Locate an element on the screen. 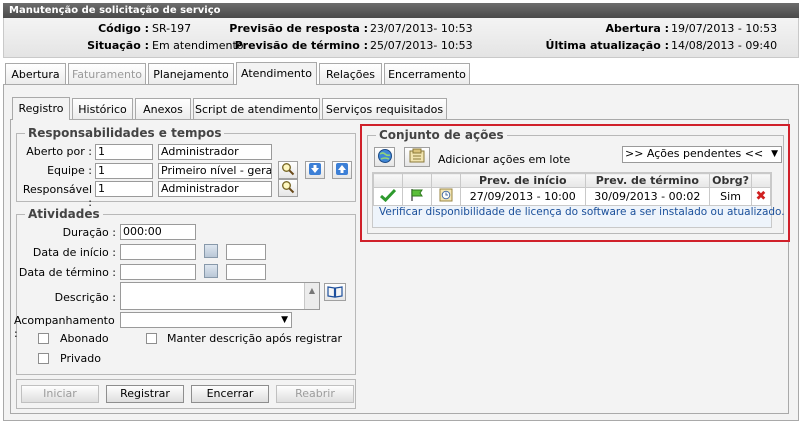 Image resolution: width=804 pixels, height=431 pixels. descricao-textarea: ▲ is located at coordinates (220, 296).